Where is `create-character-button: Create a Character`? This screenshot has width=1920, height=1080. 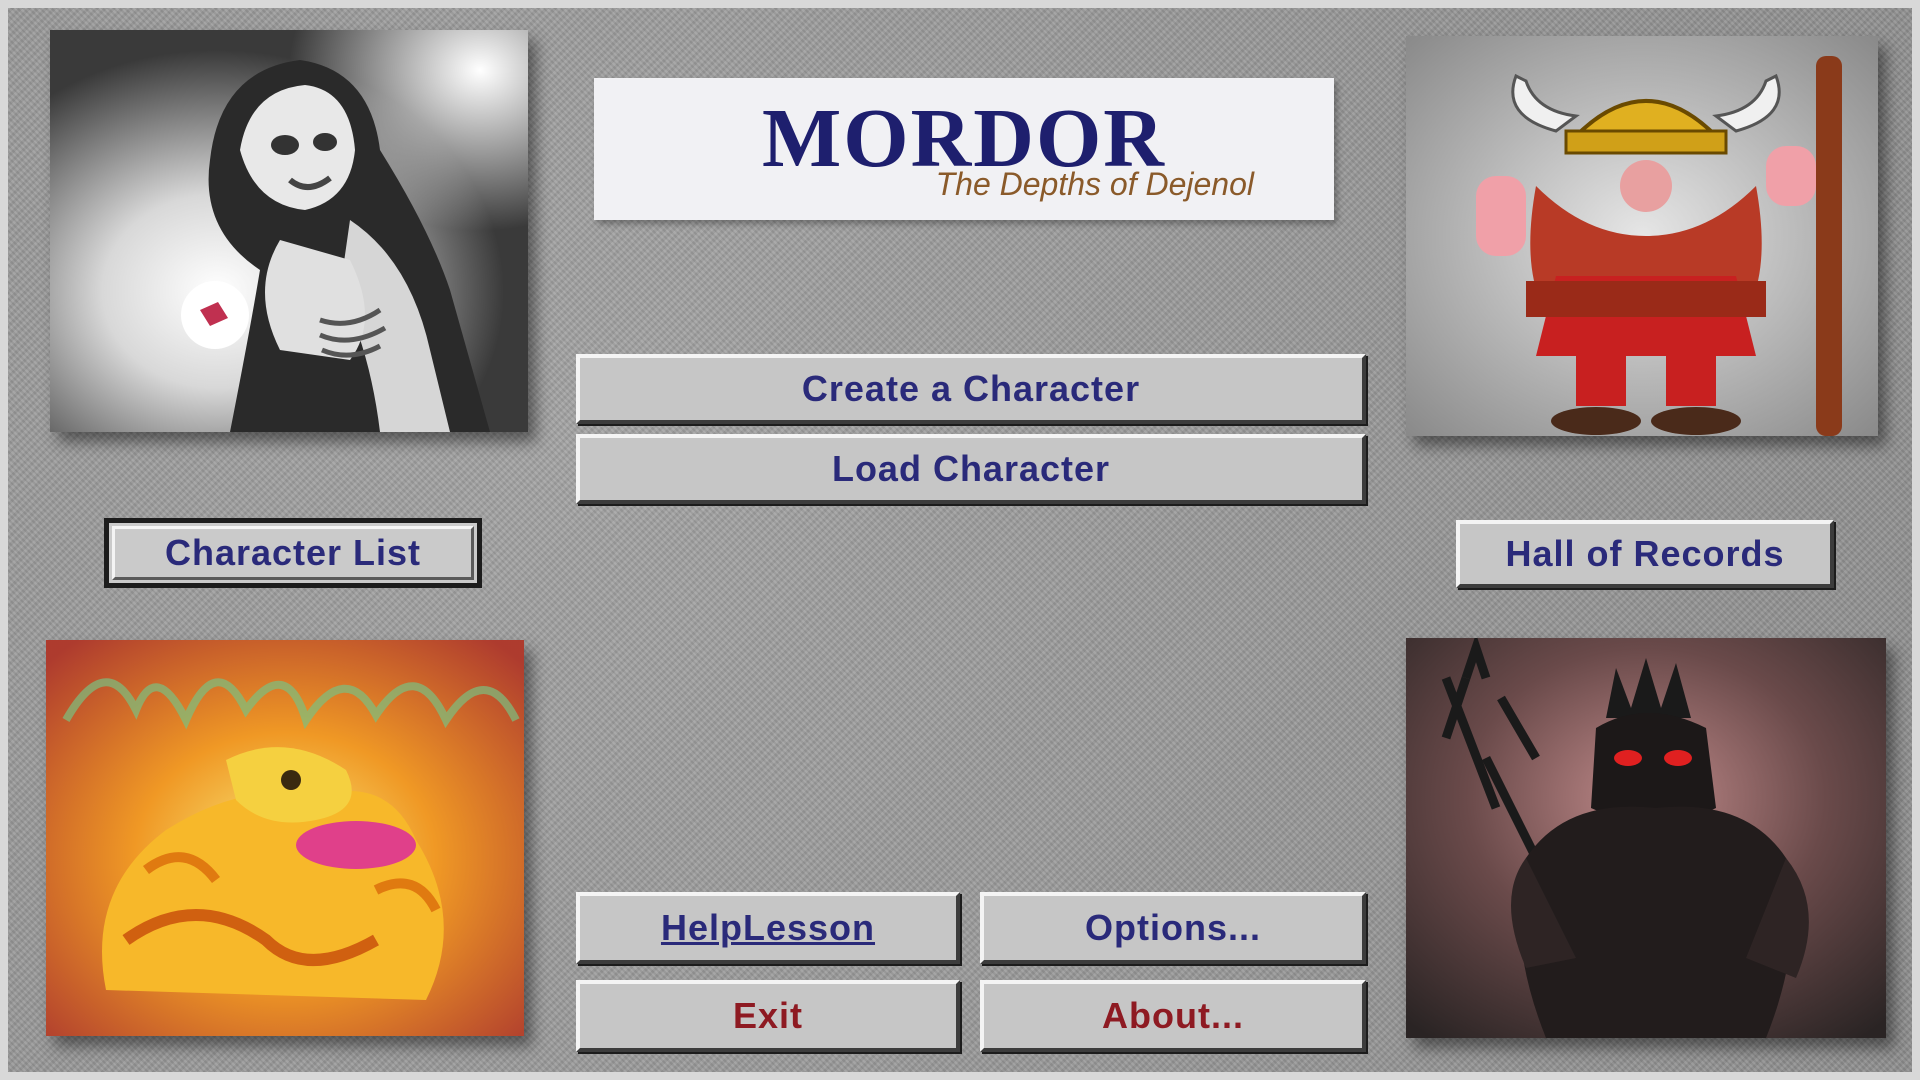 create-character-button: Create a Character is located at coordinates (971, 389).